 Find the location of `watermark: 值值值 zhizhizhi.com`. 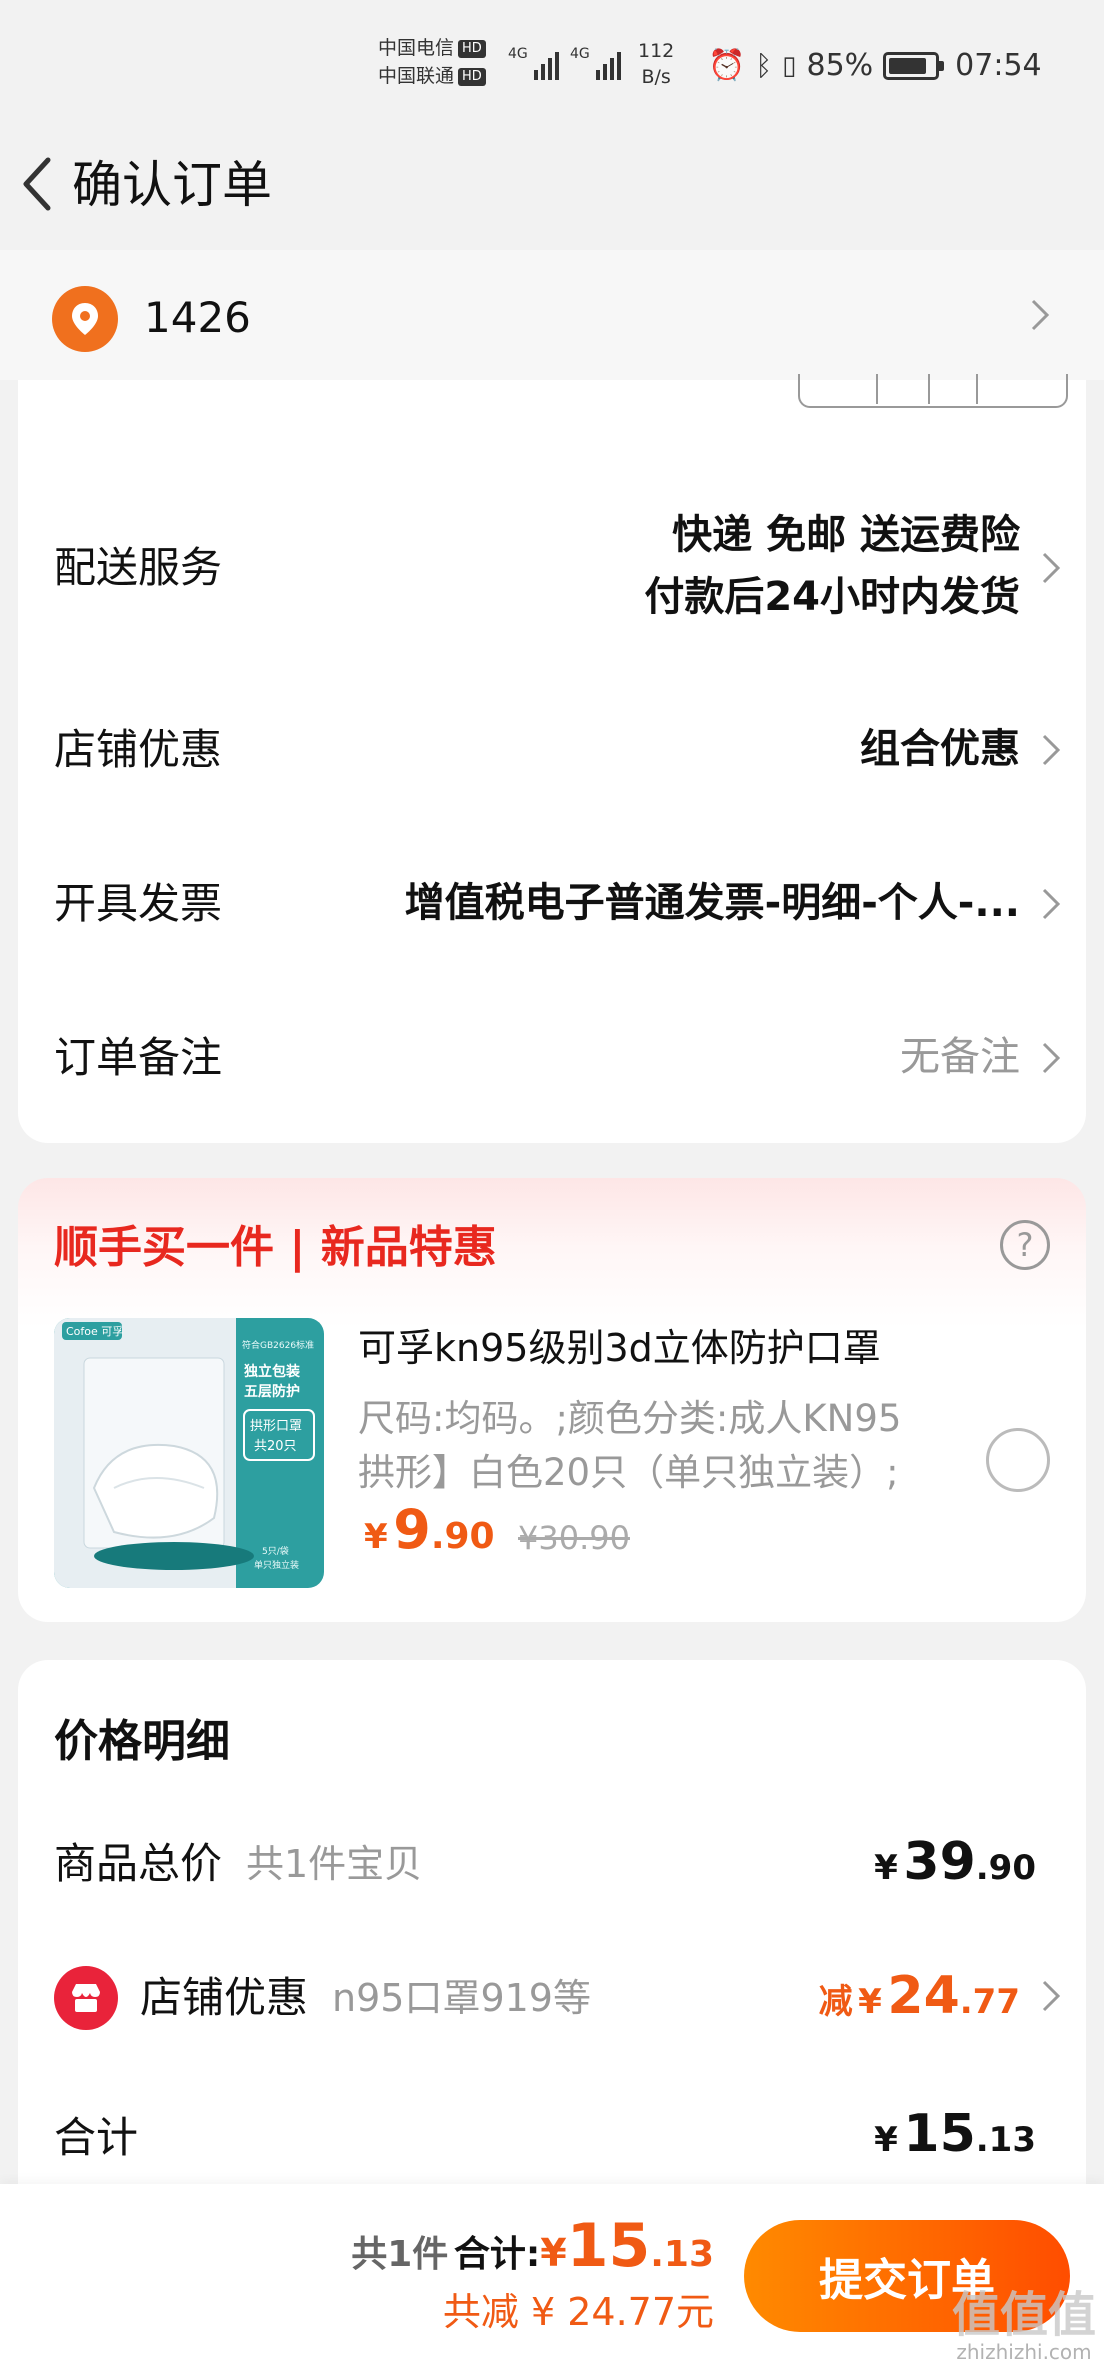

watermark: 值值值 zhizhizhi.com is located at coordinates (1024, 2327).